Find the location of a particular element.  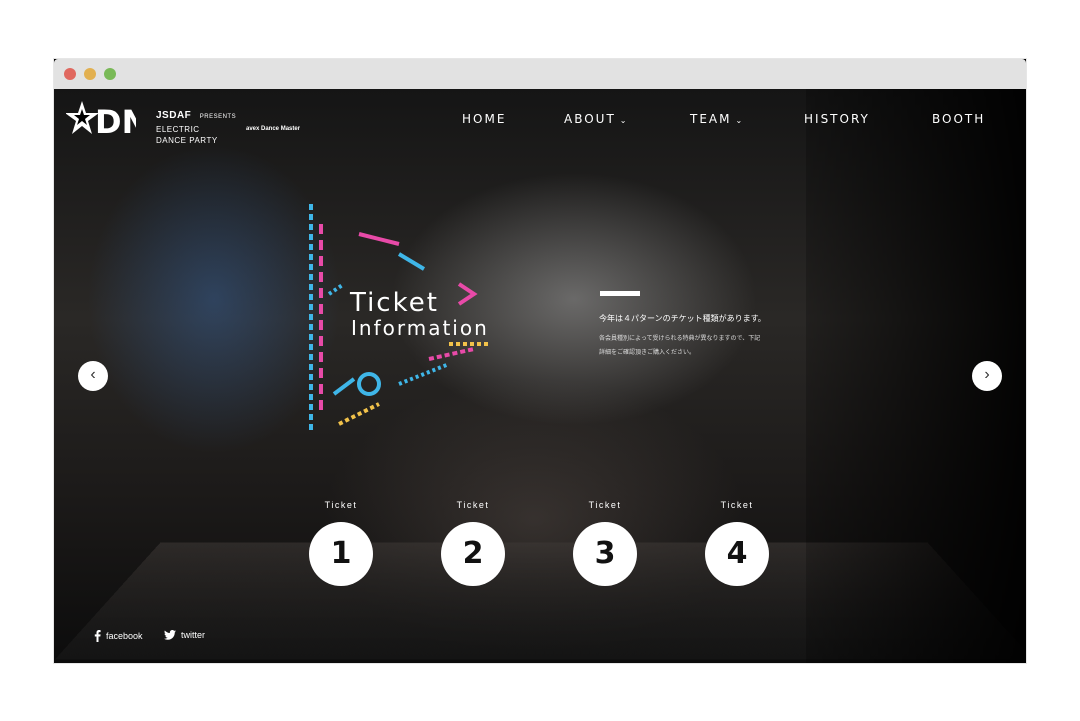

nav-history-label: HISTORY is located at coordinates (837, 119).